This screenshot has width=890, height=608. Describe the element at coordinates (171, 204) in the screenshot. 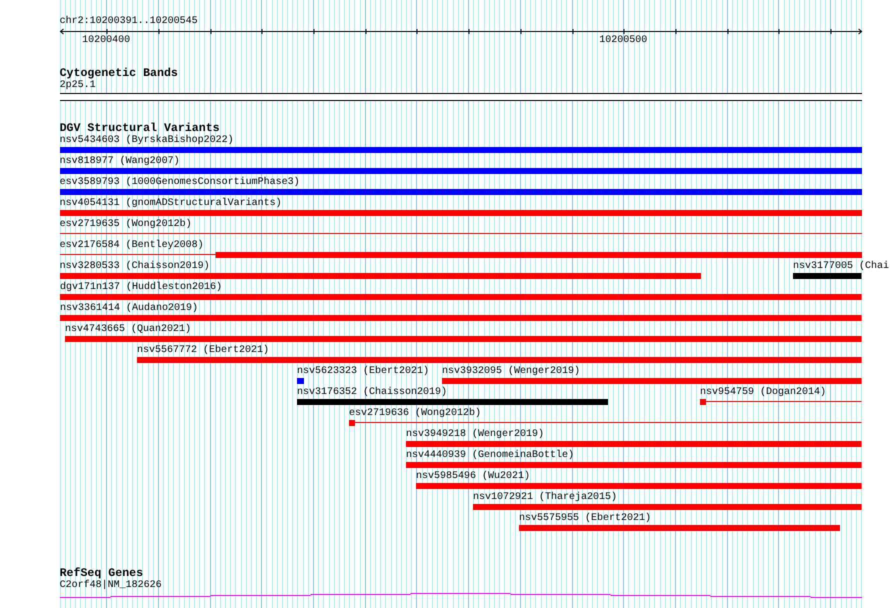

I see `variant-label: nsv4054131 (gnomADStructuralVariants)` at that location.